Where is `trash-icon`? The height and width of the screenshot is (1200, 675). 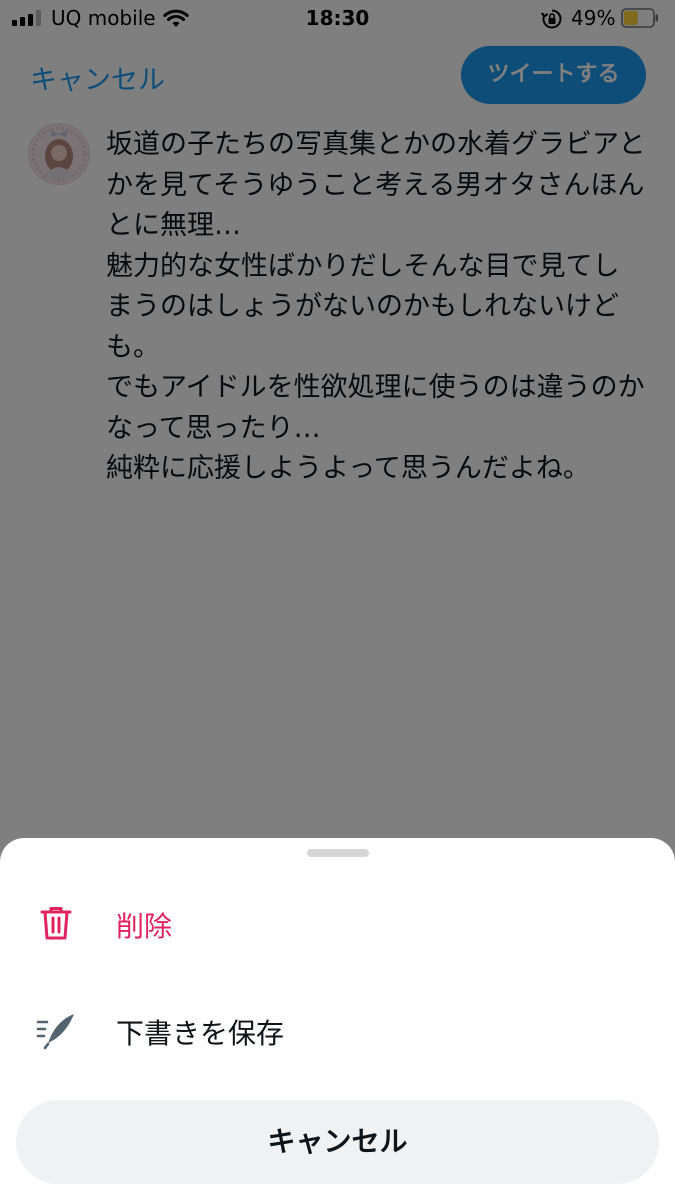
trash-icon is located at coordinates (56, 923).